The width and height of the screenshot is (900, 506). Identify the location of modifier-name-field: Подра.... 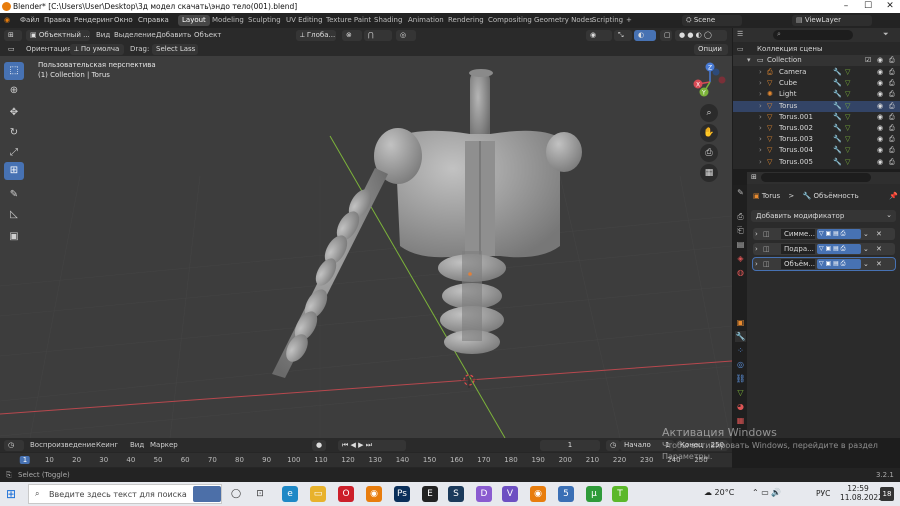
(798, 249).